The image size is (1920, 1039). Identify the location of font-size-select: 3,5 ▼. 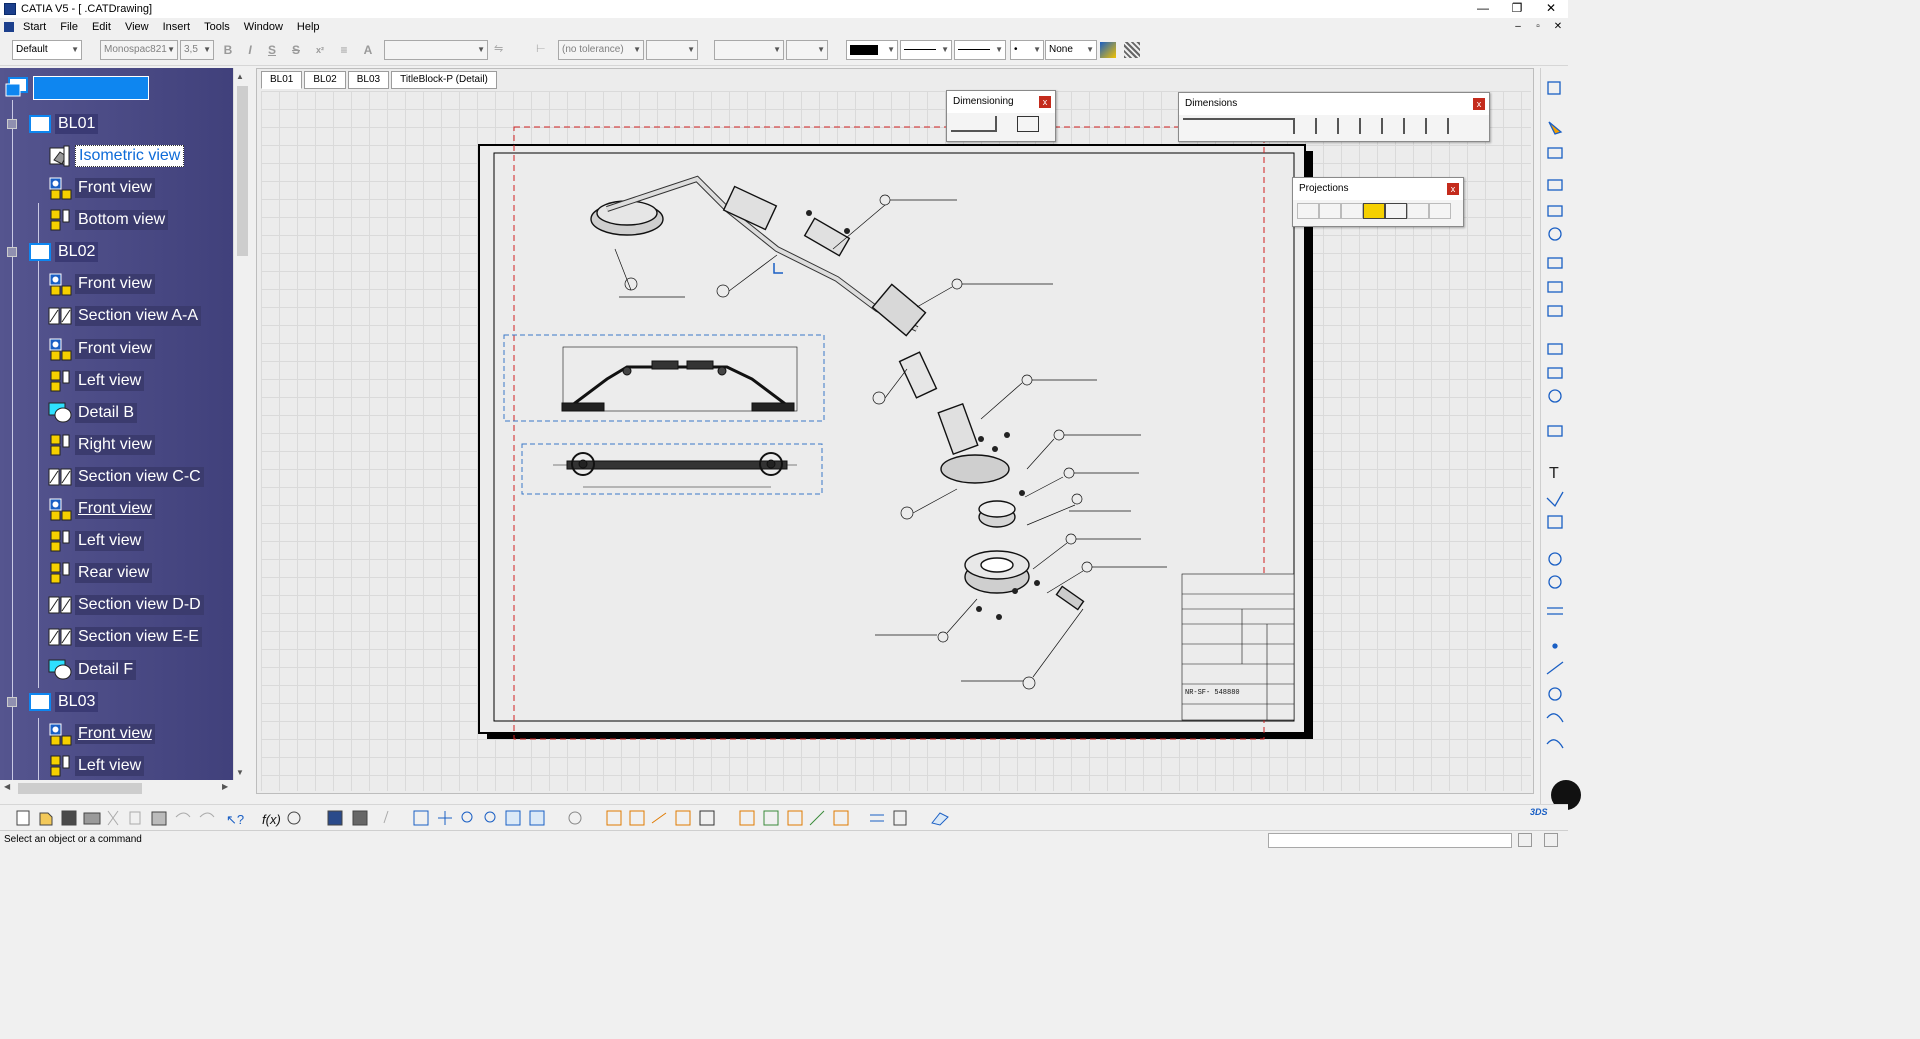
(197, 50).